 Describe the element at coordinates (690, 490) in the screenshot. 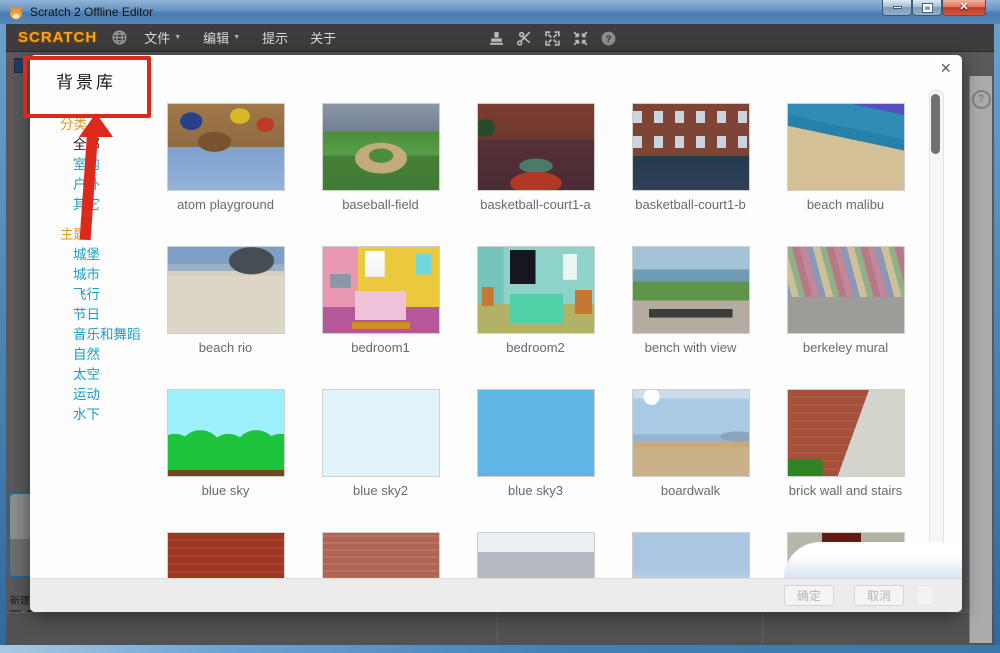

I see `backdrop-label: boardwalk` at that location.